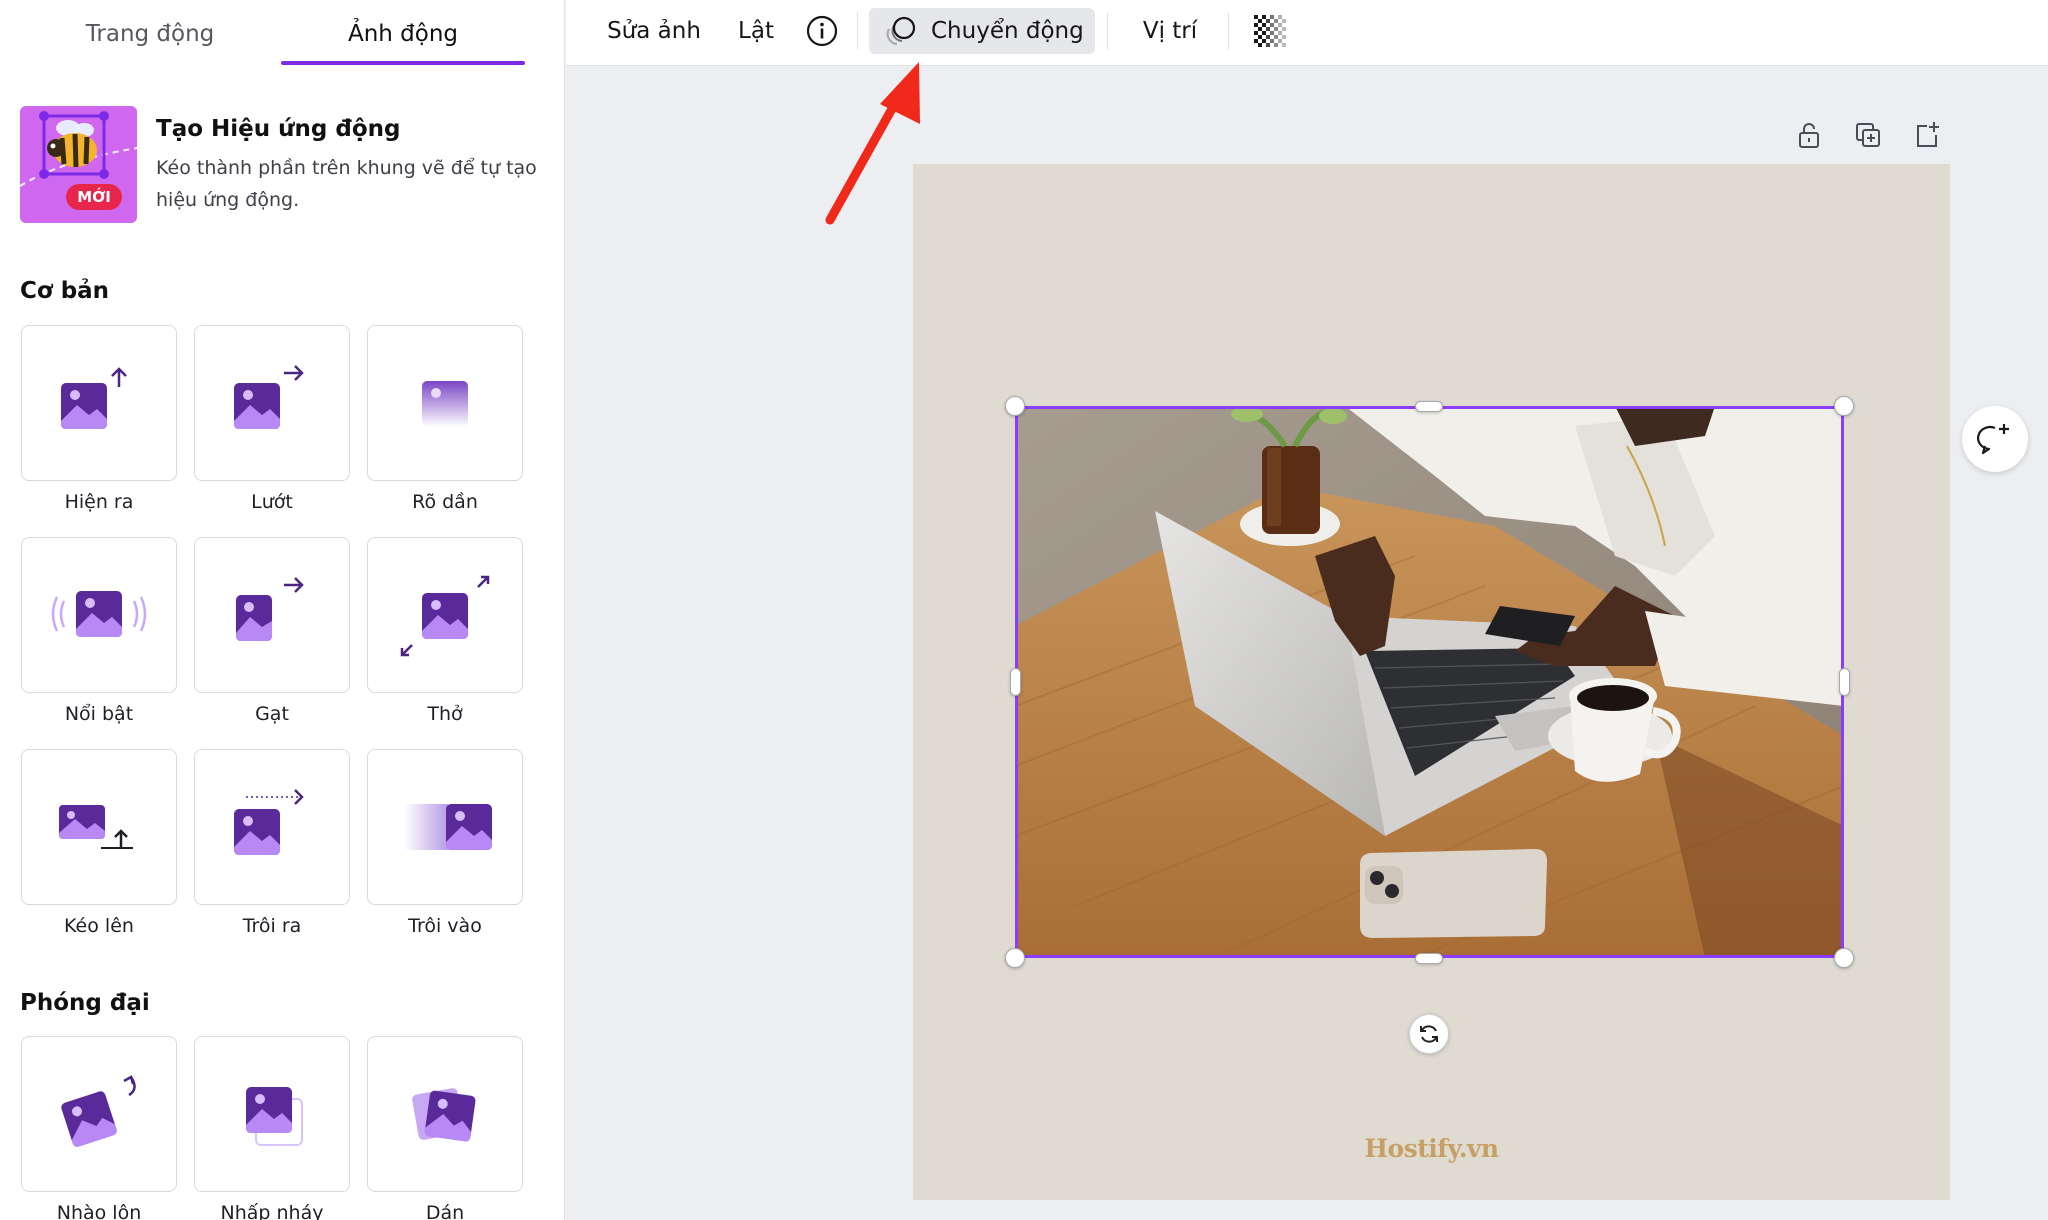 The height and width of the screenshot is (1220, 2048). I want to click on resize-handle-right, so click(1844, 682).